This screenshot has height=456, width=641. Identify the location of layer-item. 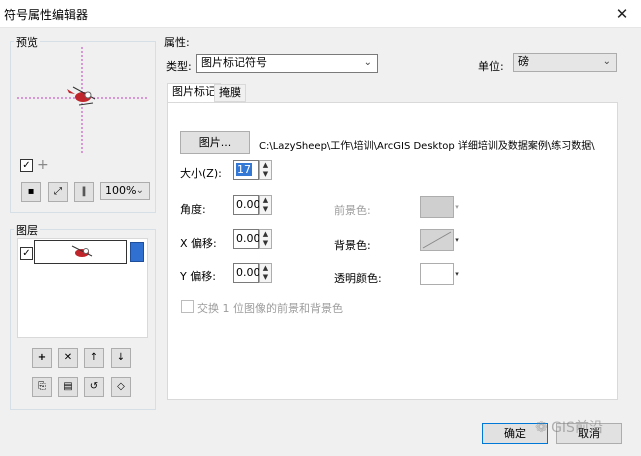
(80, 252).